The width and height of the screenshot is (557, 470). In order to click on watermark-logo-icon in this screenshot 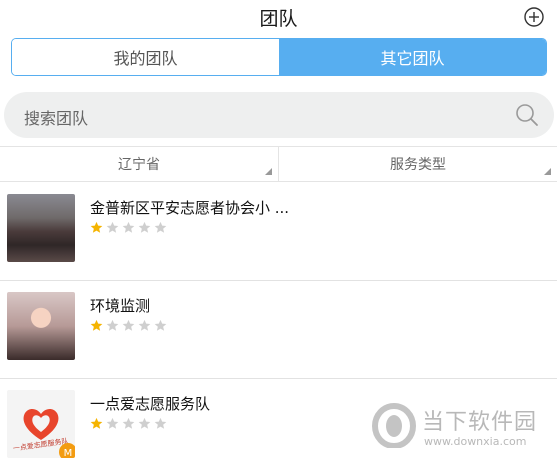, I will do `click(394, 425)`.